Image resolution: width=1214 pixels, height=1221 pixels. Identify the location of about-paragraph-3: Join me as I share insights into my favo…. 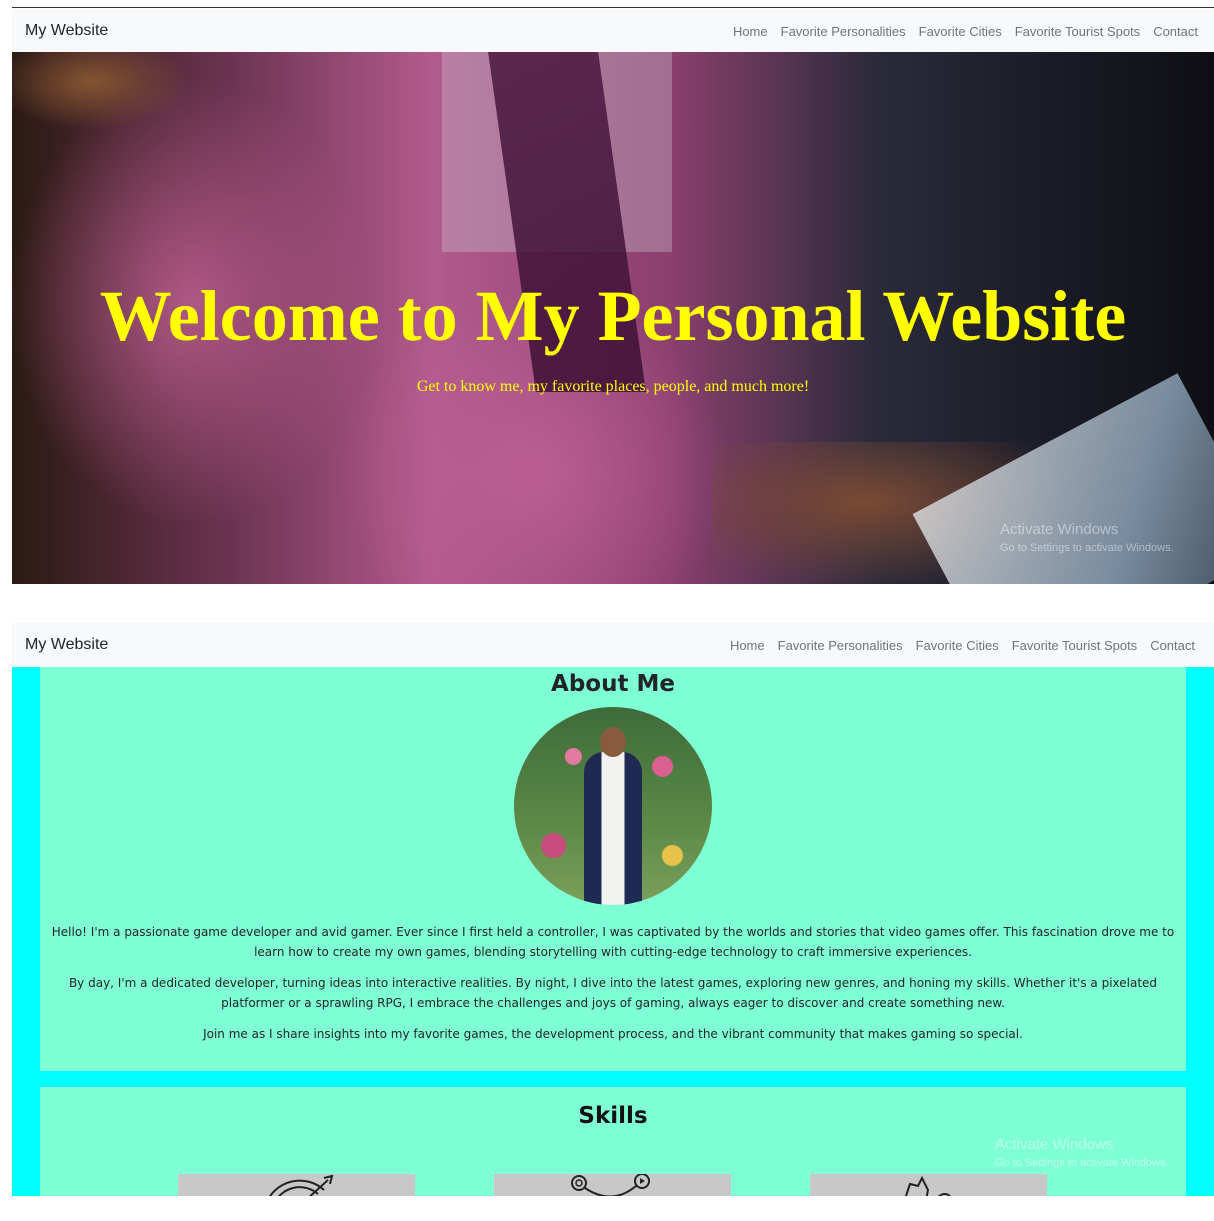
(613, 1034).